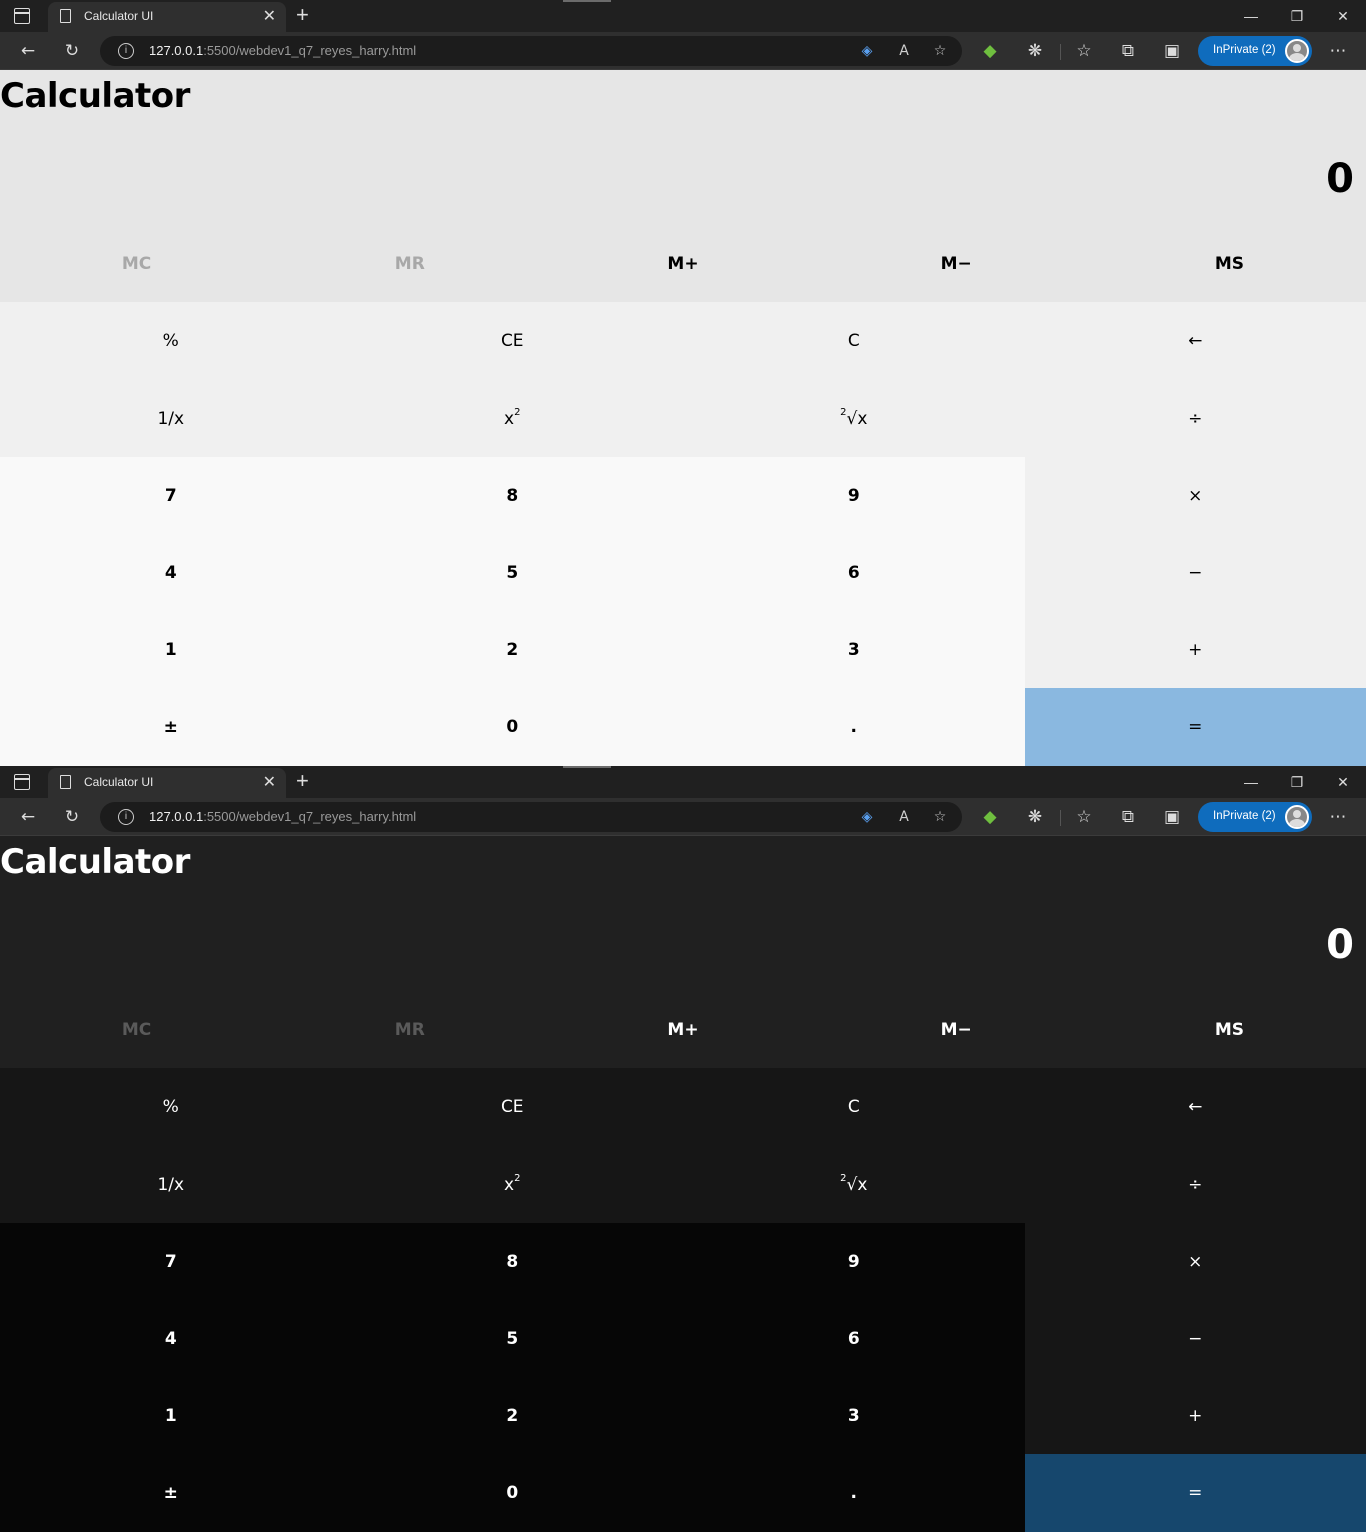 The image size is (1366, 1532). I want to click on memory-add-button: M+, so click(682, 1030).